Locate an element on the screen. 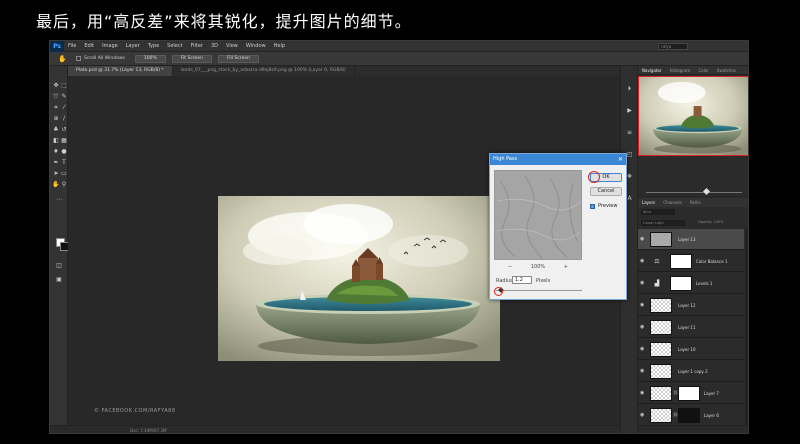 The width and height of the screenshot is (800, 444). menu-3d: 3D is located at coordinates (214, 46).